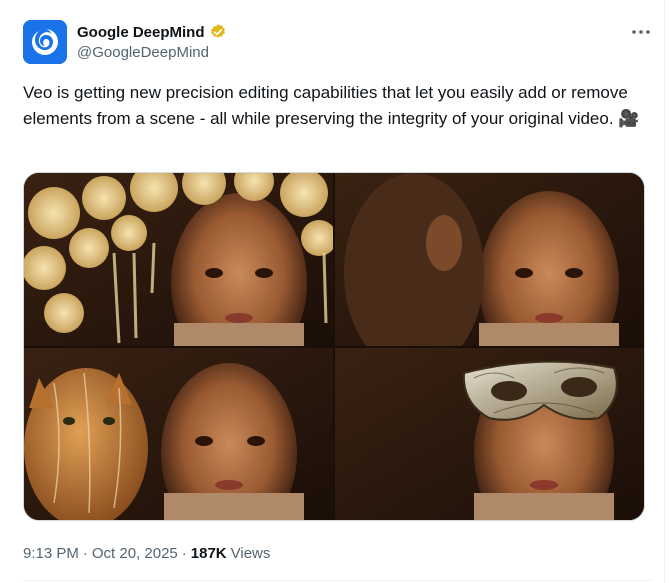 This screenshot has height=583, width=671. I want to click on deepmind-logo-icon, so click(45, 42).